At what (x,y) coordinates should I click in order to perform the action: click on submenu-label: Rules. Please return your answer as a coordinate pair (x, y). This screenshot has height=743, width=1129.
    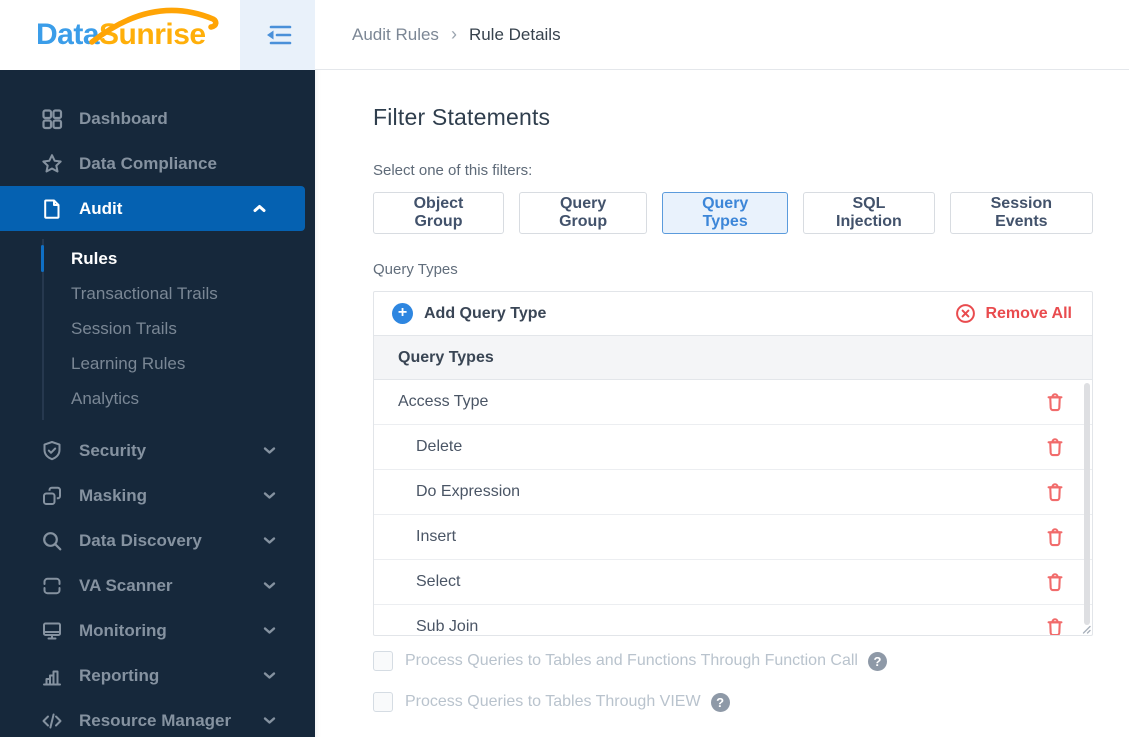
    Looking at the image, I should click on (94, 258).